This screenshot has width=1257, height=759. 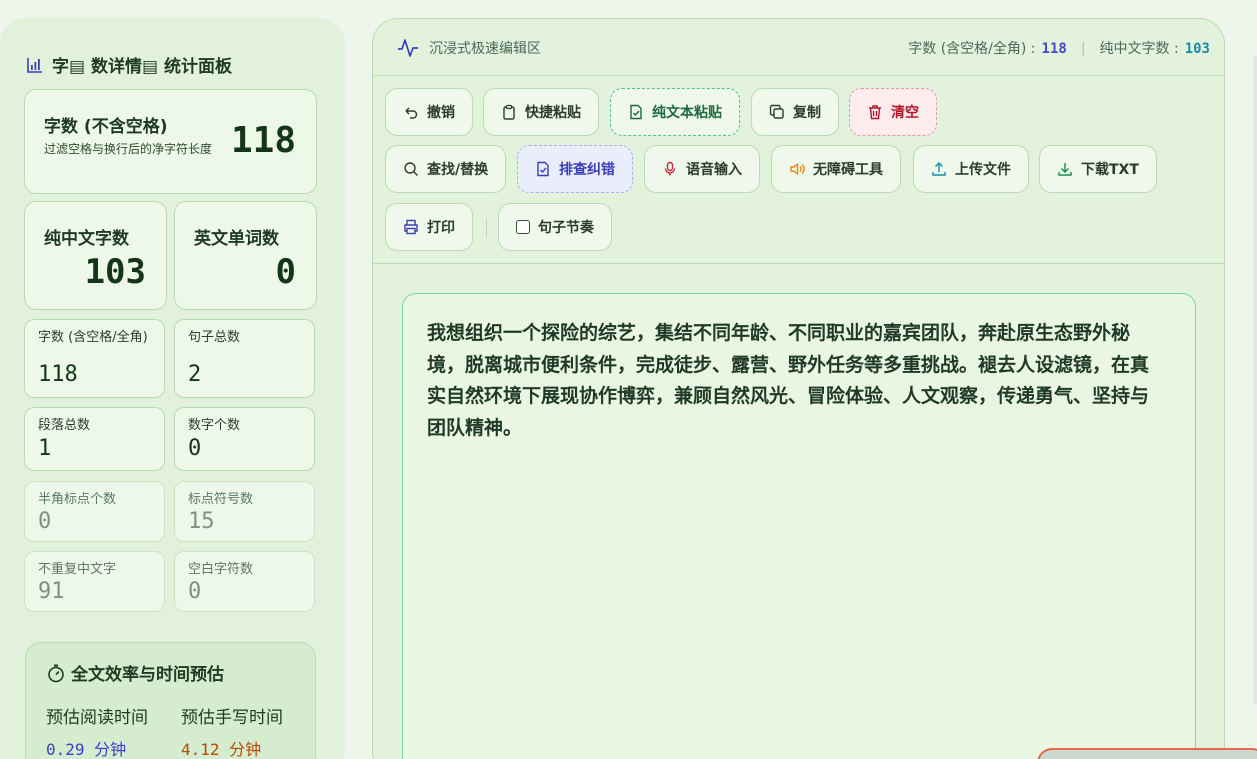 What do you see at coordinates (214, 337) in the screenshot?
I see `stat-card-label: 句子总数` at bounding box center [214, 337].